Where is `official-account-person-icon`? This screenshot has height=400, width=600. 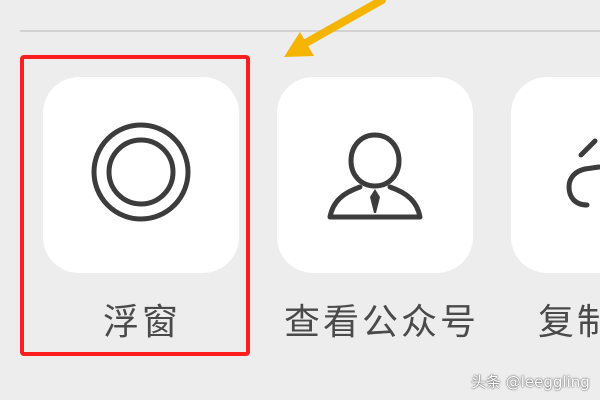 official-account-person-icon is located at coordinates (375, 176).